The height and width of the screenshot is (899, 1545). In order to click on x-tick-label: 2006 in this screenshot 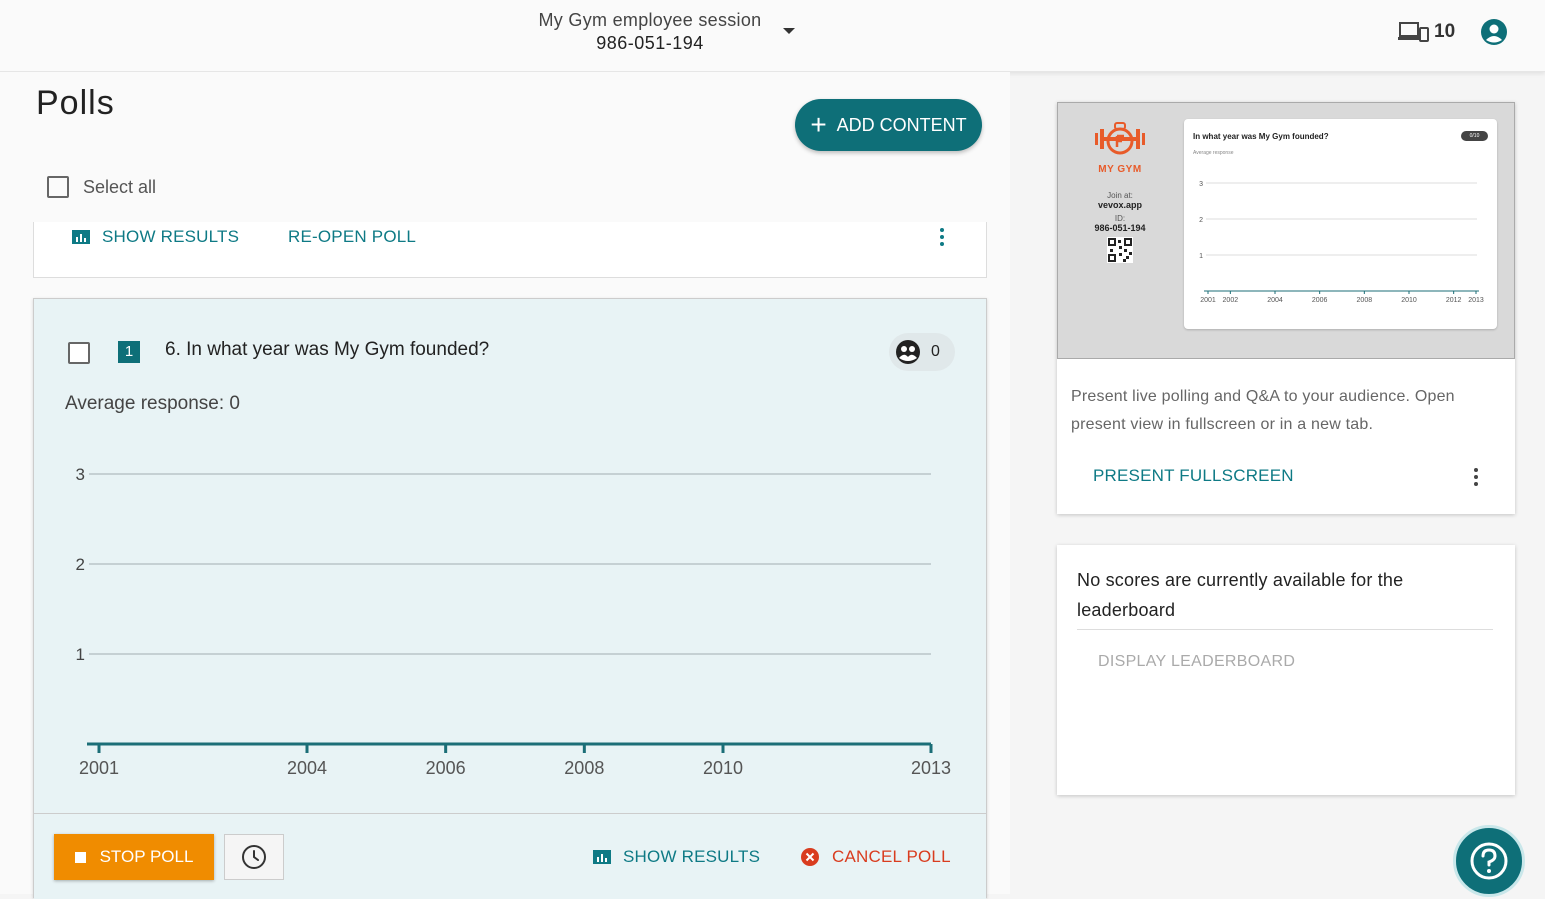, I will do `click(446, 768)`.